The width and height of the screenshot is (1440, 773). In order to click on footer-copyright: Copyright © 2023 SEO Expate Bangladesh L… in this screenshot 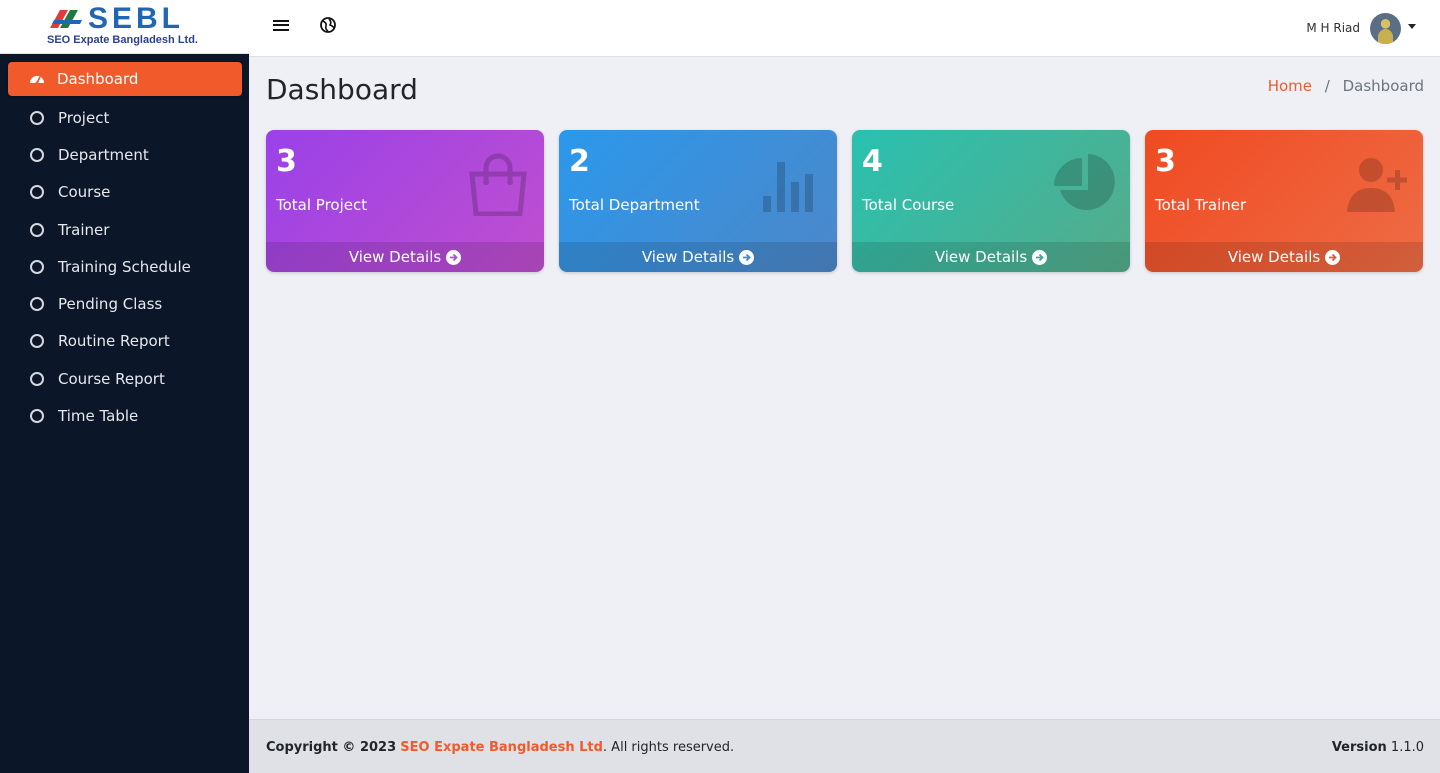, I will do `click(500, 747)`.